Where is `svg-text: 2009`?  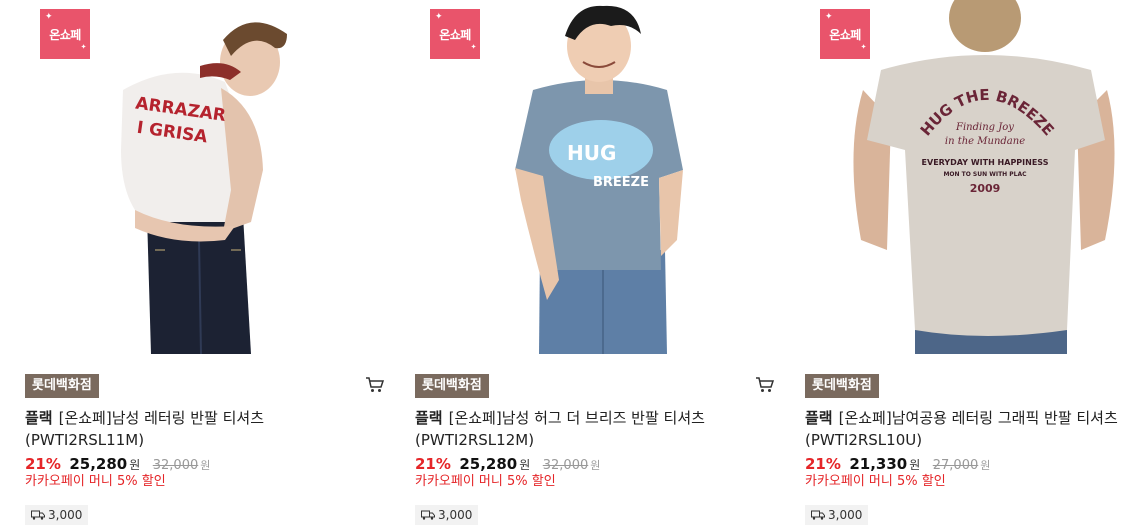 svg-text: 2009 is located at coordinates (985, 188).